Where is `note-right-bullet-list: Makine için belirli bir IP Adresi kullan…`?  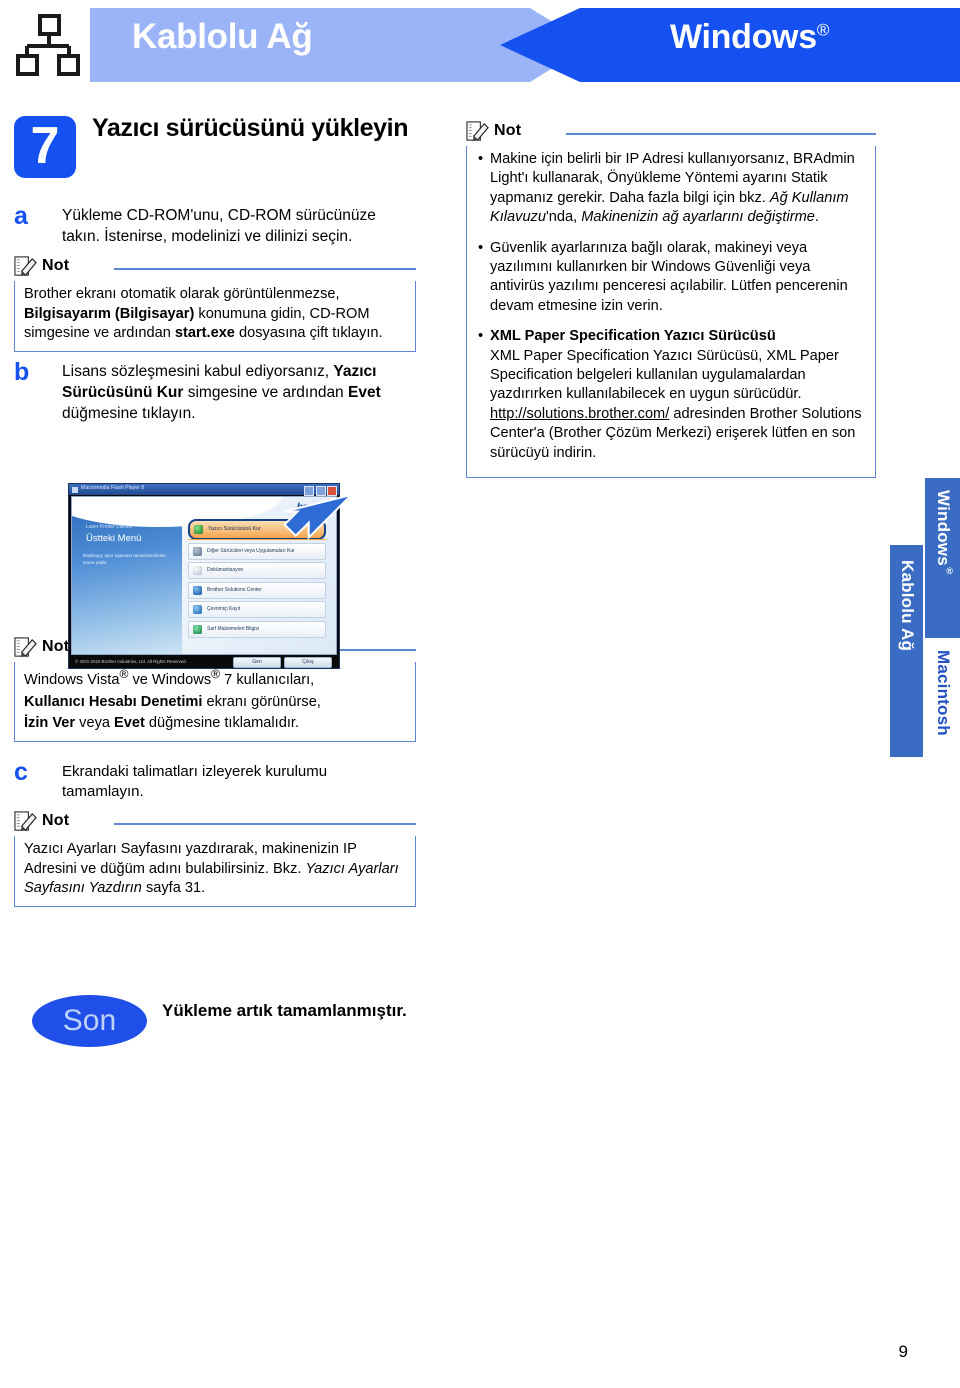
note-right-bullet-list: Makine için belirli bir IP Adresi kullan… is located at coordinates (671, 306).